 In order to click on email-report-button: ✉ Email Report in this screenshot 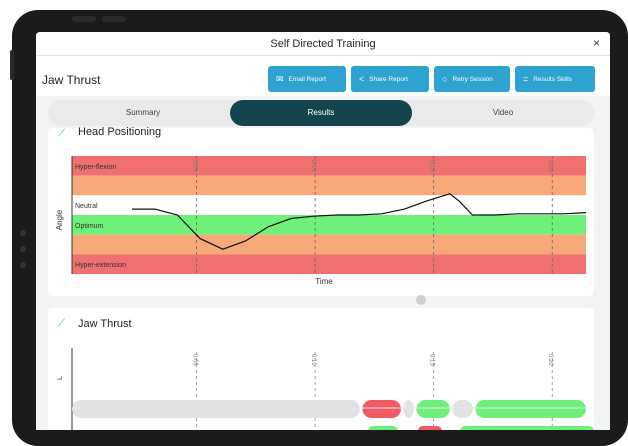, I will do `click(307, 79)`.